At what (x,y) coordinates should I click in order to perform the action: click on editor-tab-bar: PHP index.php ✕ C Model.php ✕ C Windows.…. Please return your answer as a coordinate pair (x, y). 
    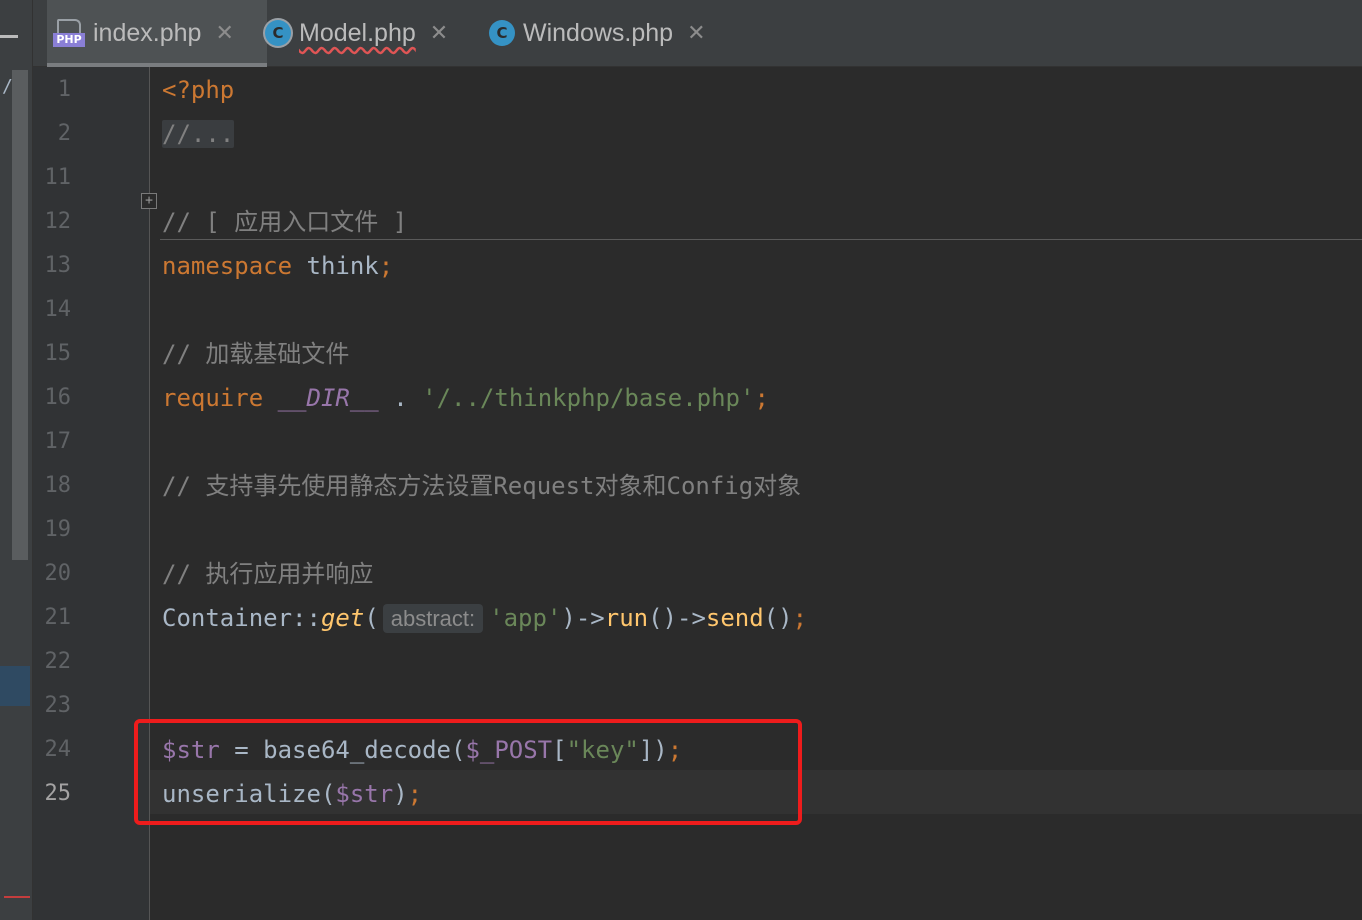
    Looking at the image, I should click on (697, 33).